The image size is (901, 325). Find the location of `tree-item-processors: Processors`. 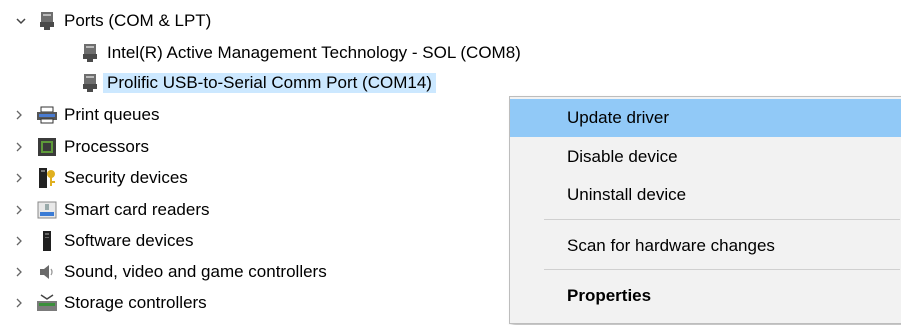

tree-item-processors: Processors is located at coordinates (83, 147).